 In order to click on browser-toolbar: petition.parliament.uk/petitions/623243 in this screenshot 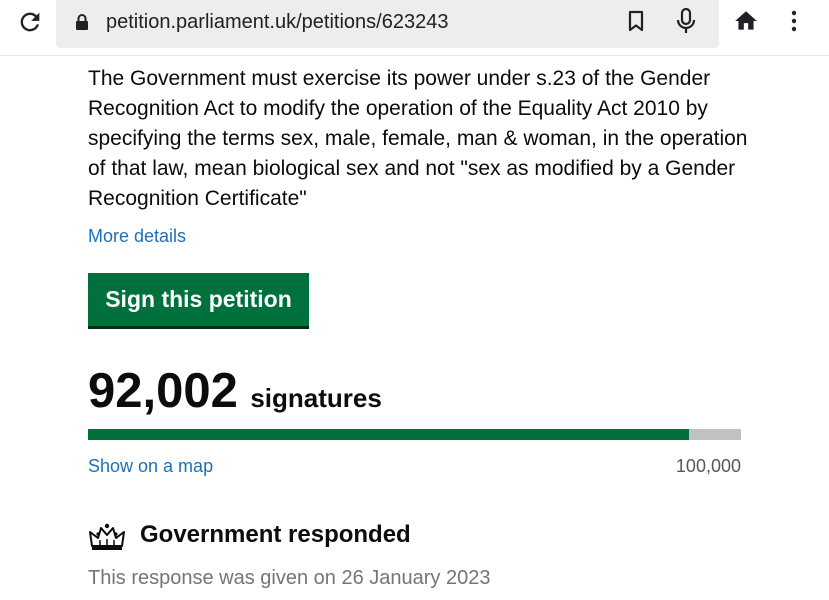, I will do `click(414, 28)`.